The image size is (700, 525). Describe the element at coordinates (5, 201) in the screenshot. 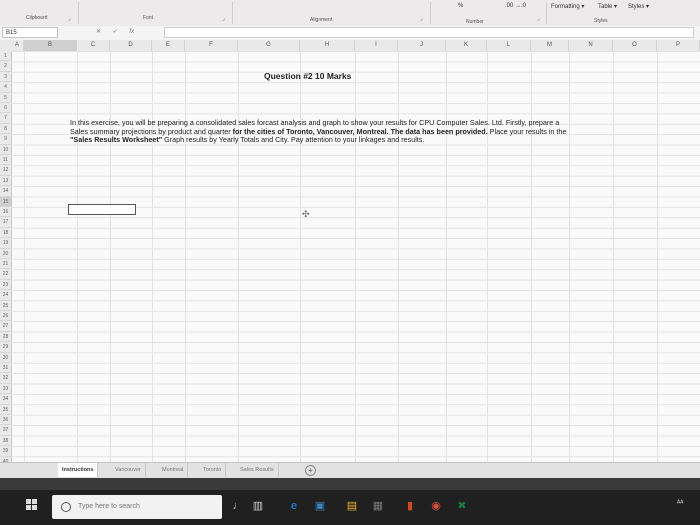

I see `row-header: 15` at that location.